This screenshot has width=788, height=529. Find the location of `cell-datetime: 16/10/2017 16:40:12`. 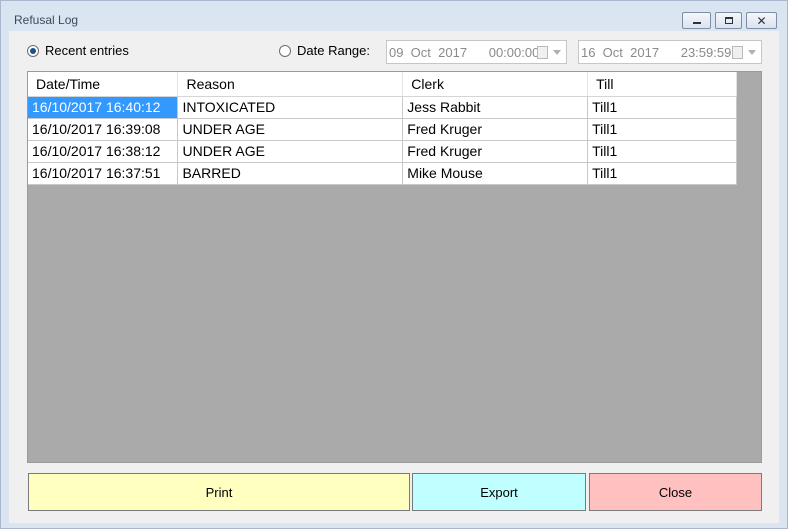

cell-datetime: 16/10/2017 16:40:12 is located at coordinates (103, 107).